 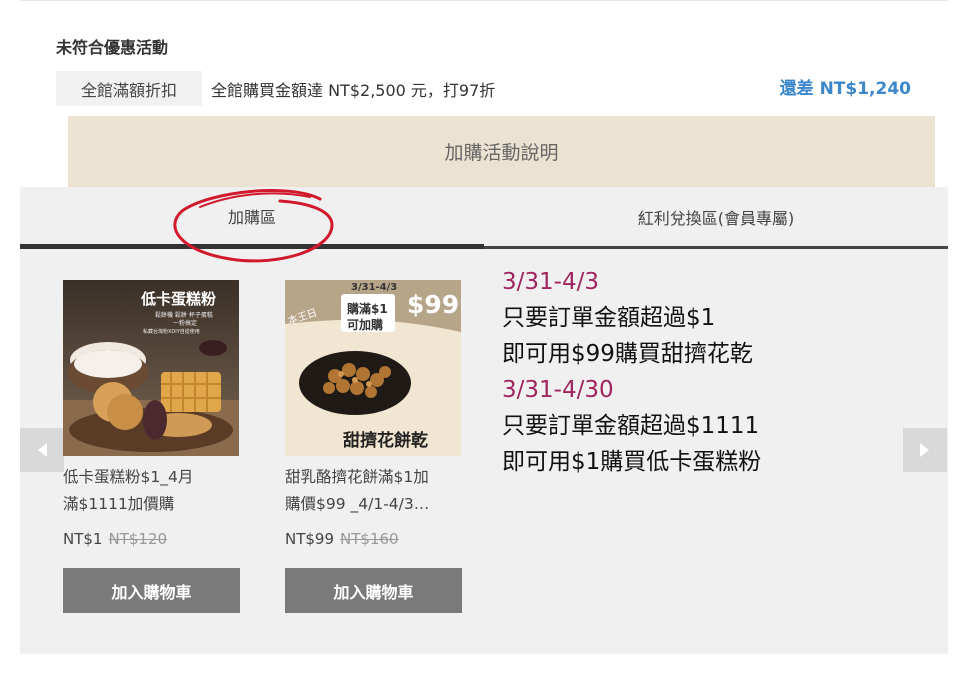 I want to click on tab-addon: 加購區, so click(x=252, y=218).